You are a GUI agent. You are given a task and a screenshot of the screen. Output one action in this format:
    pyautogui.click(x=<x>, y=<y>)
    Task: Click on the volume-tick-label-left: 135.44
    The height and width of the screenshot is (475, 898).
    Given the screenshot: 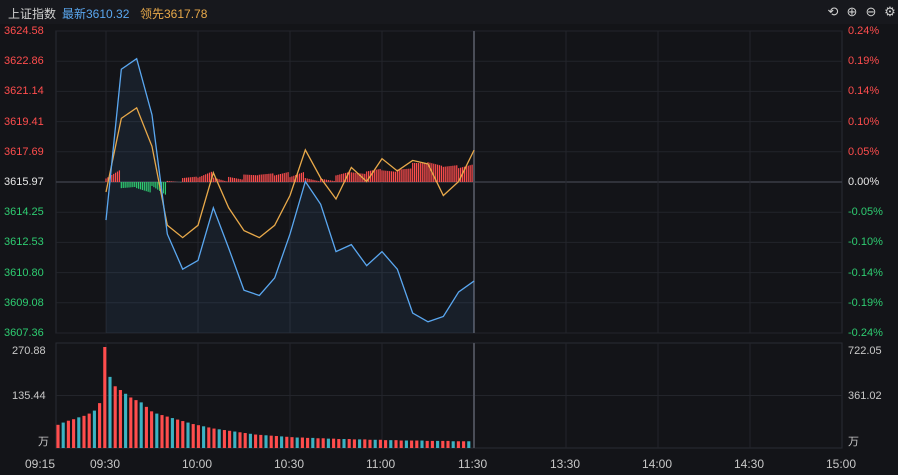 What is the action you would take?
    pyautogui.click(x=29, y=395)
    